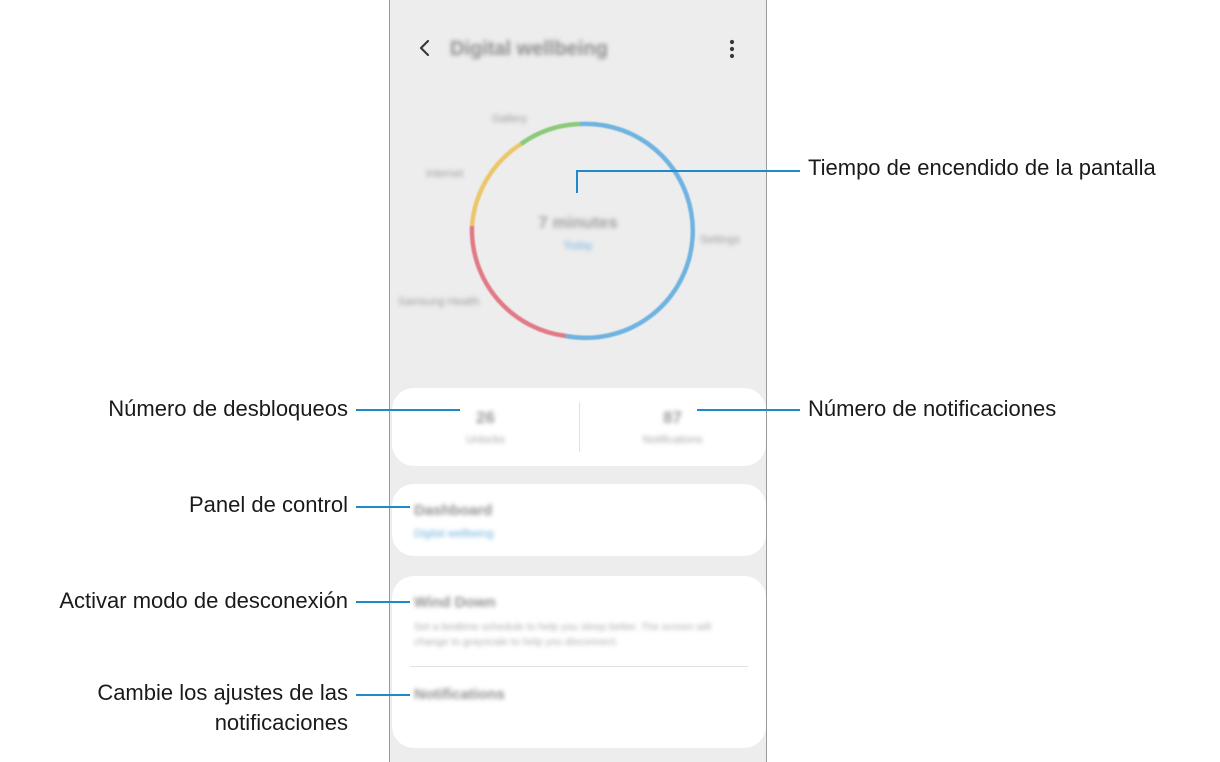 The height and width of the screenshot is (762, 1220). I want to click on page-title: Digital wellbeing, so click(529, 49).